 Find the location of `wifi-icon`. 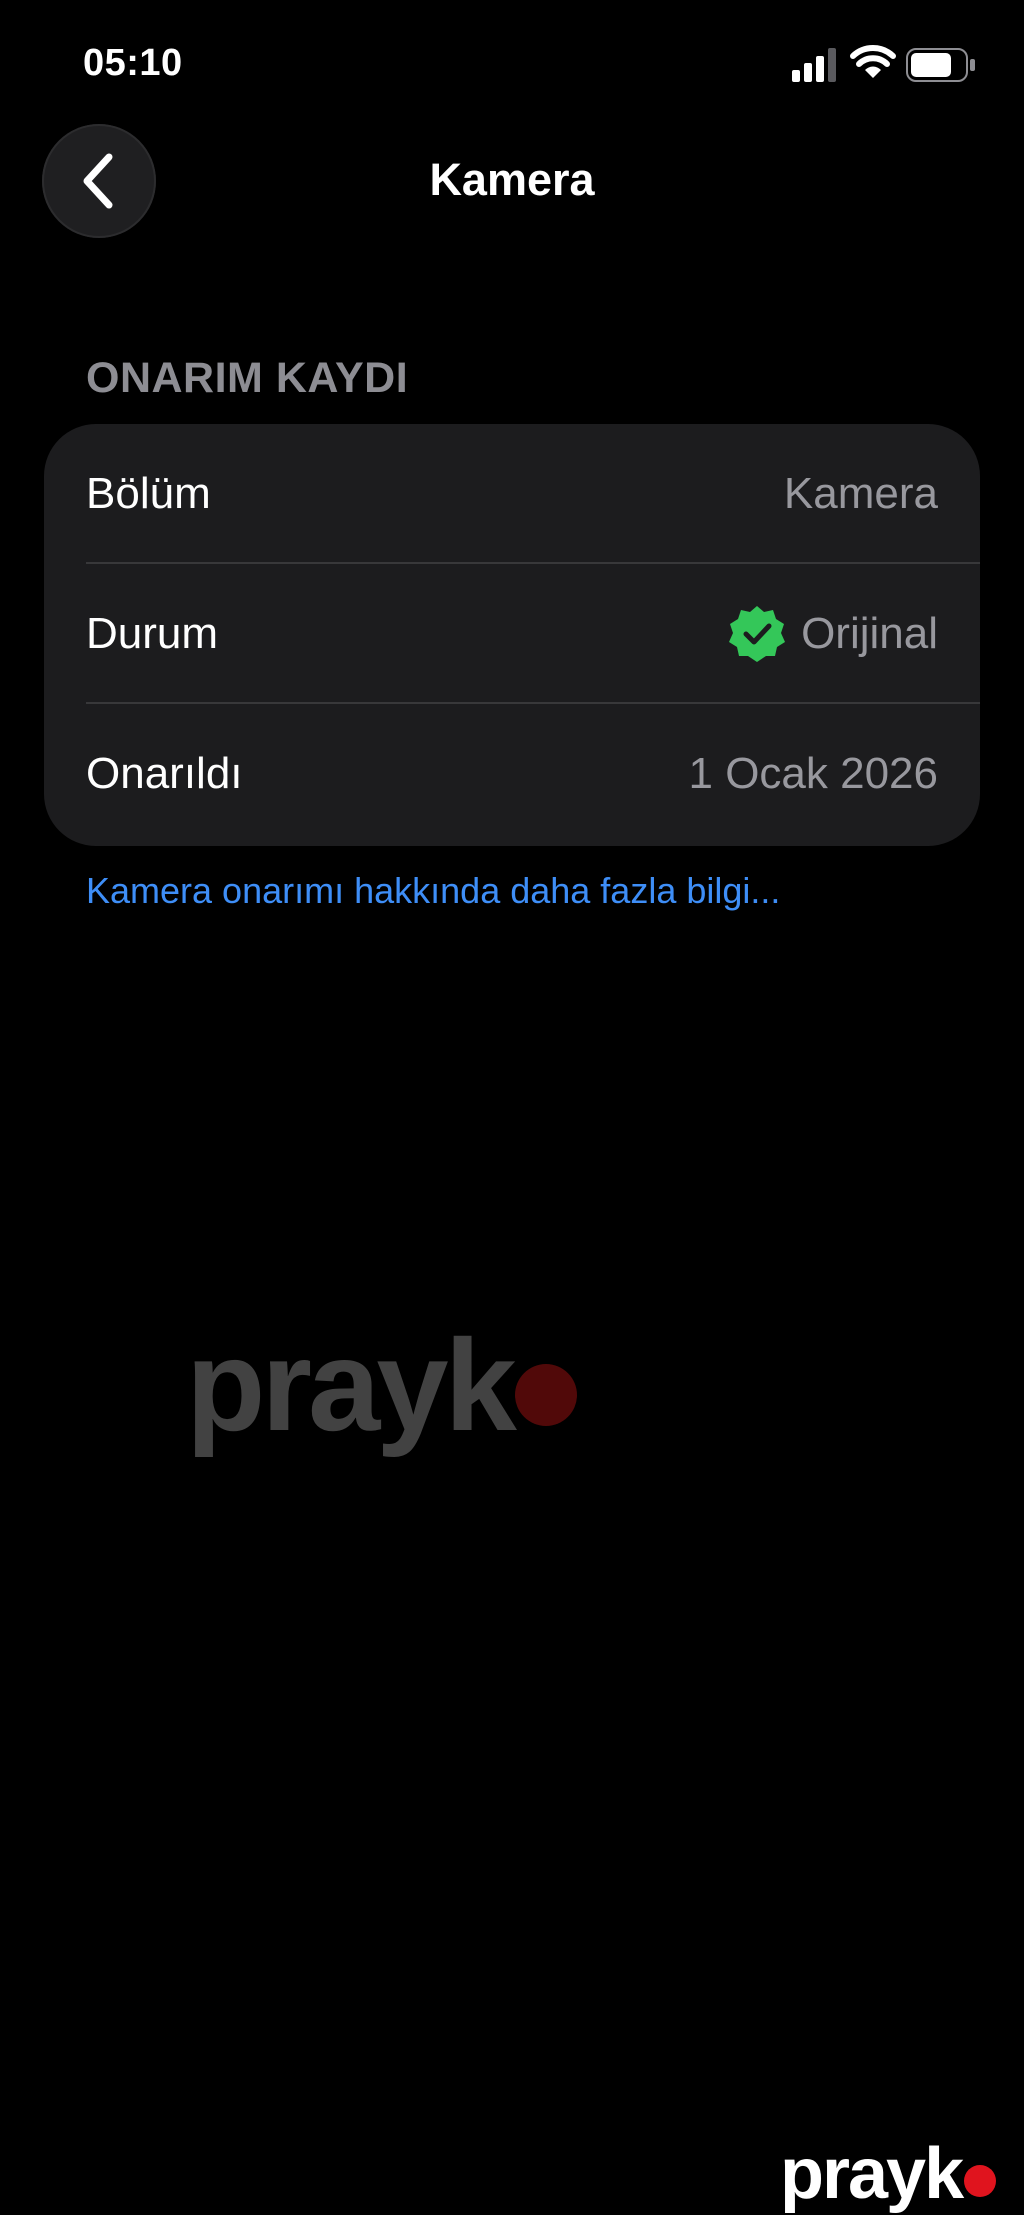

wifi-icon is located at coordinates (873, 61).